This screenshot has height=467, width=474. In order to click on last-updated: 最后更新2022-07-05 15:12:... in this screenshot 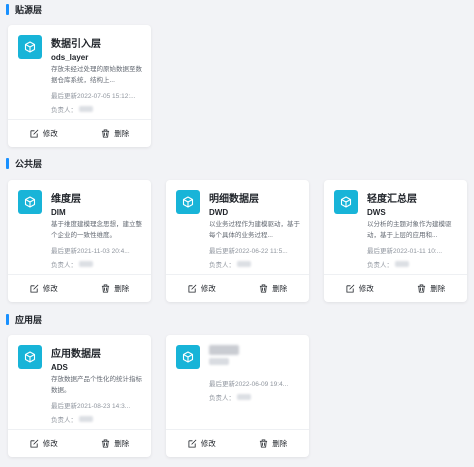, I will do `click(93, 96)`.